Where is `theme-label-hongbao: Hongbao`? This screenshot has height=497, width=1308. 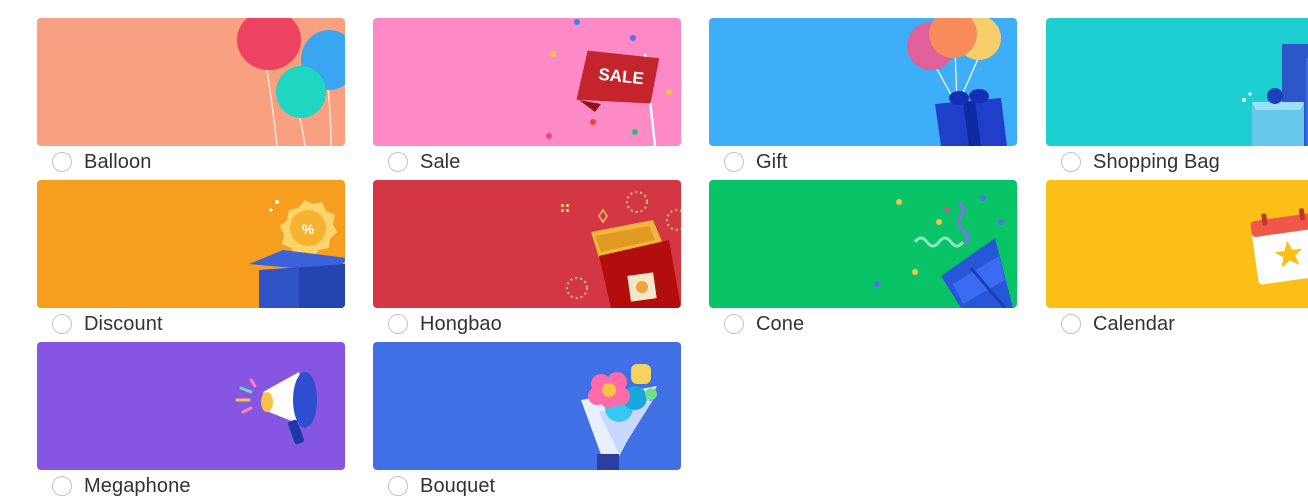
theme-label-hongbao: Hongbao is located at coordinates (461, 323).